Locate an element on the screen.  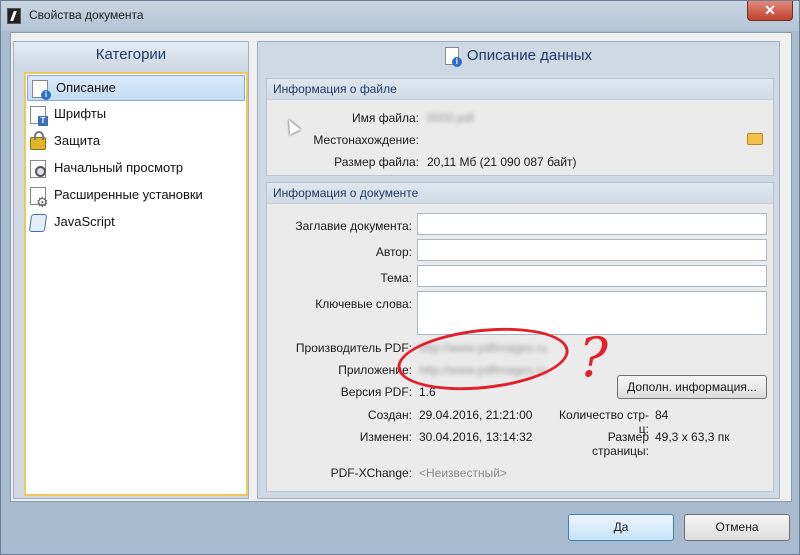
magnifier-icon is located at coordinates (38, 169).